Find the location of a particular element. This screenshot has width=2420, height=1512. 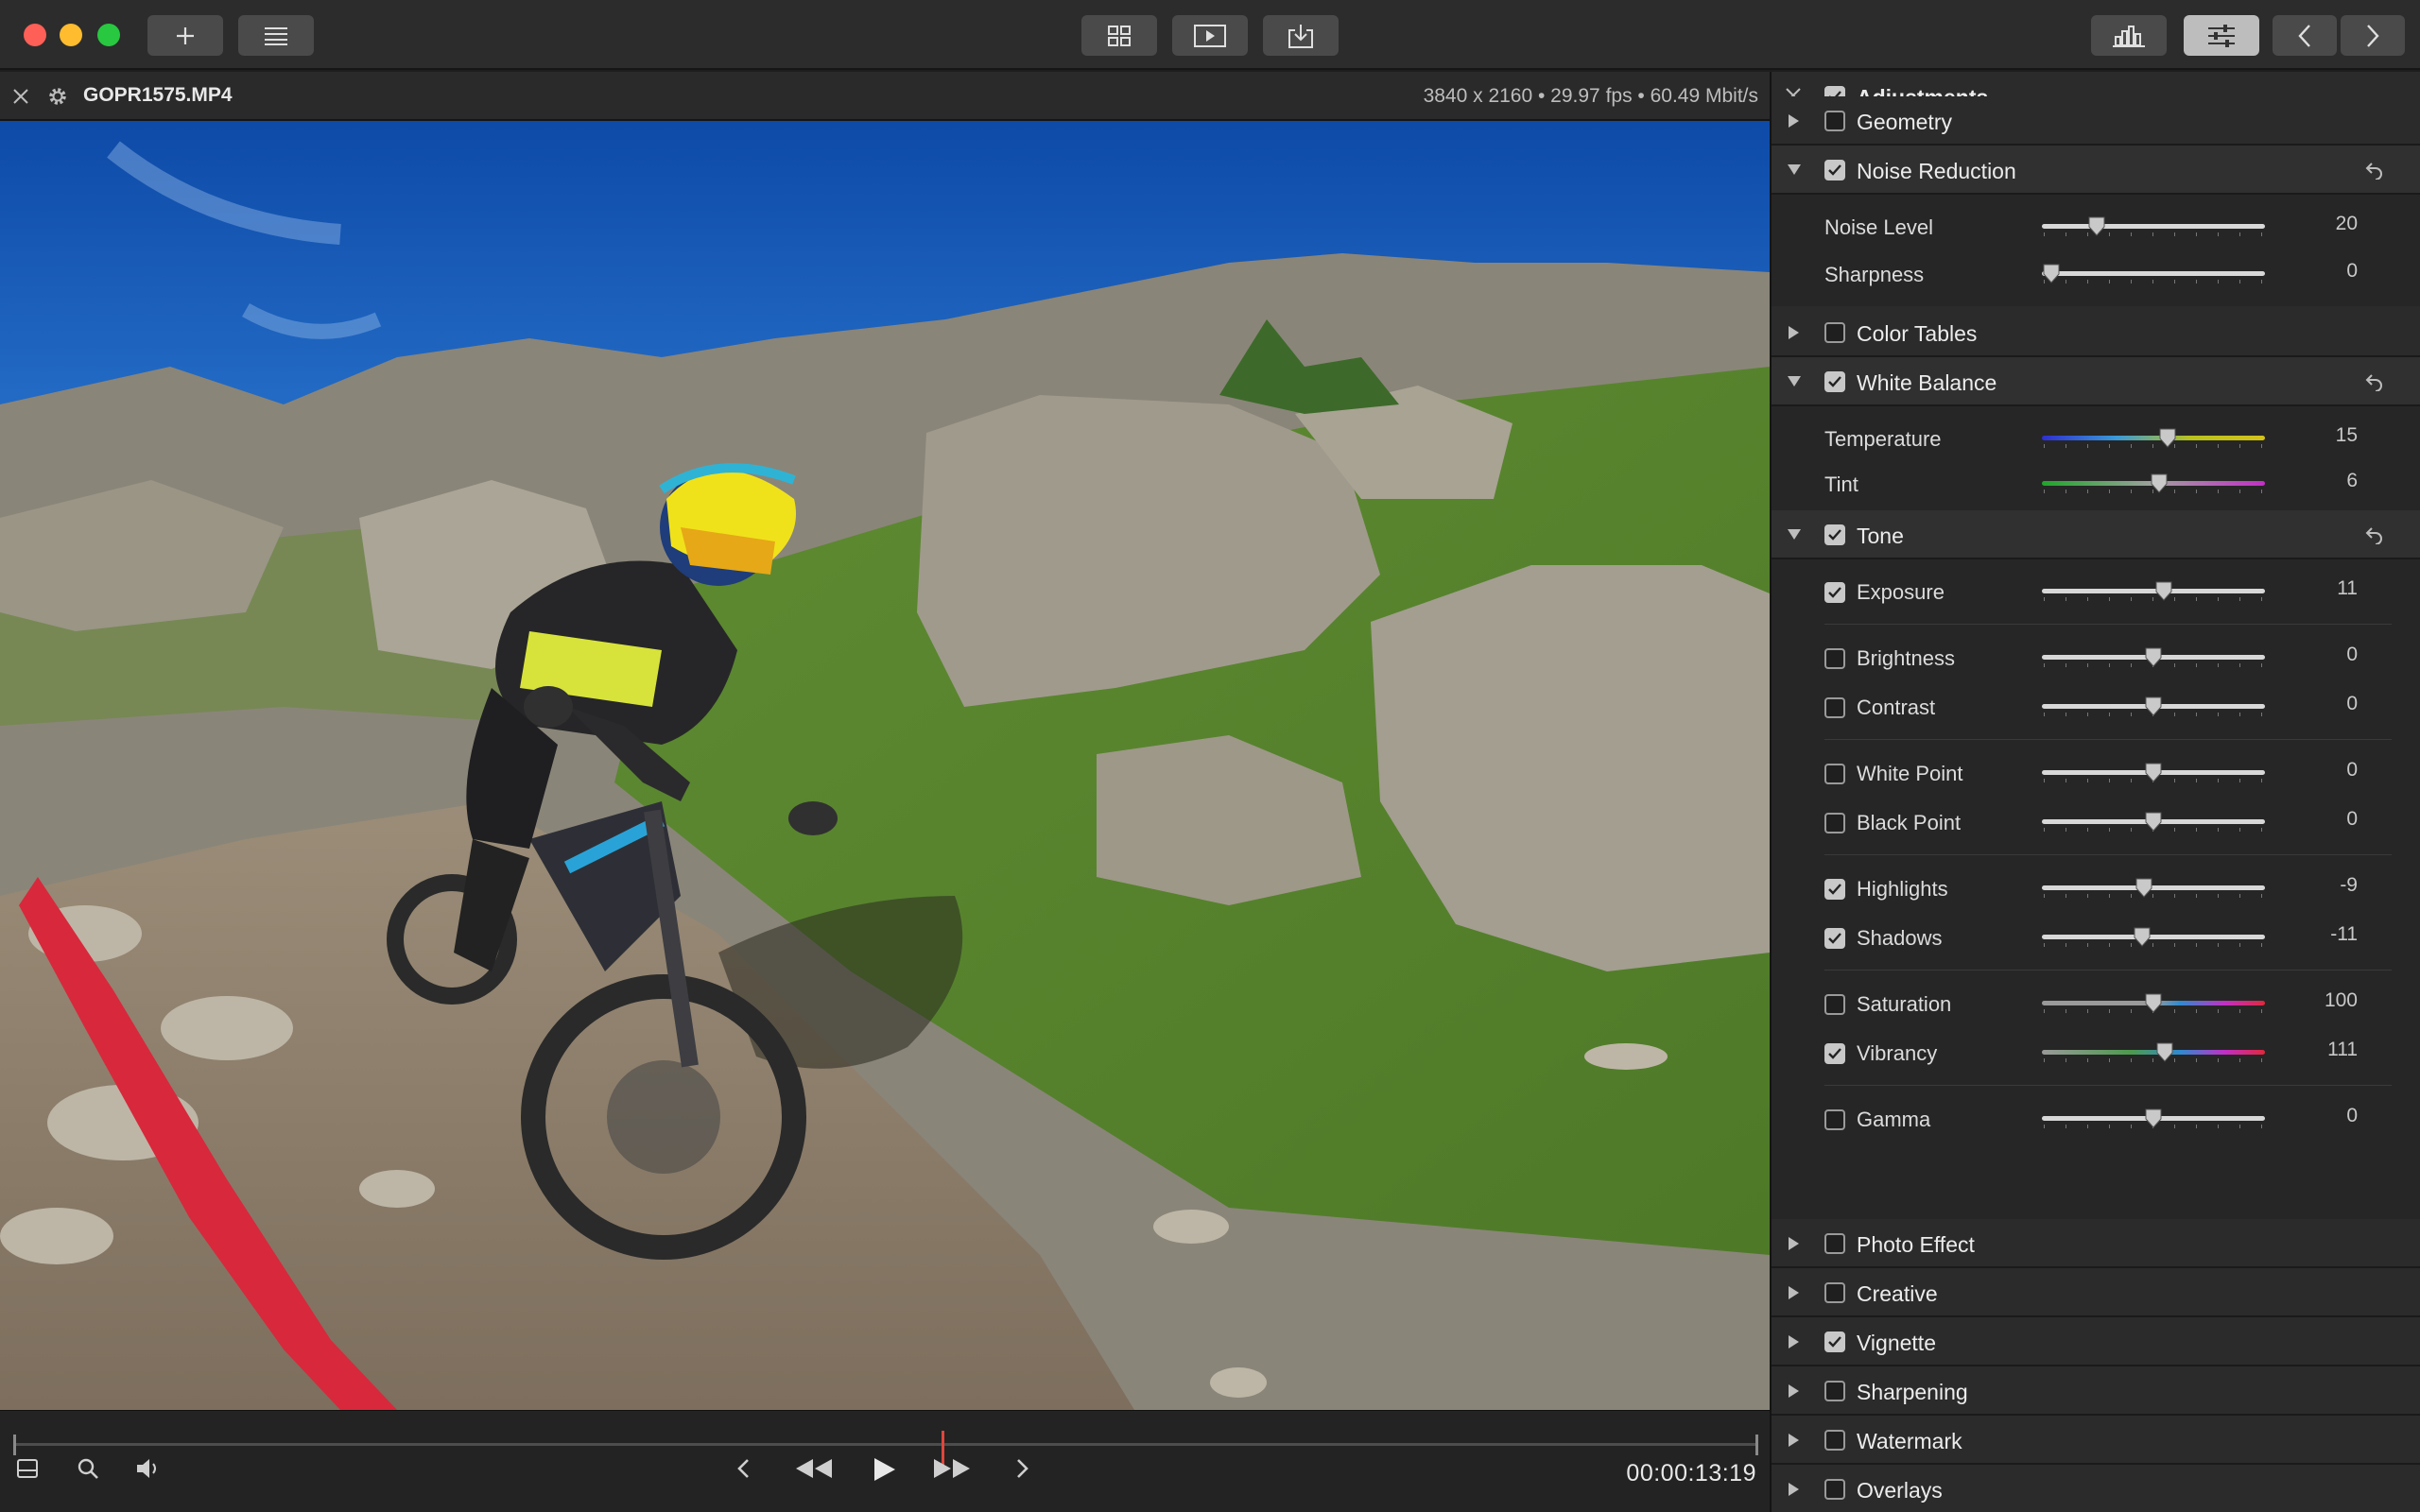

white-point-checkbox is located at coordinates (1834, 774).